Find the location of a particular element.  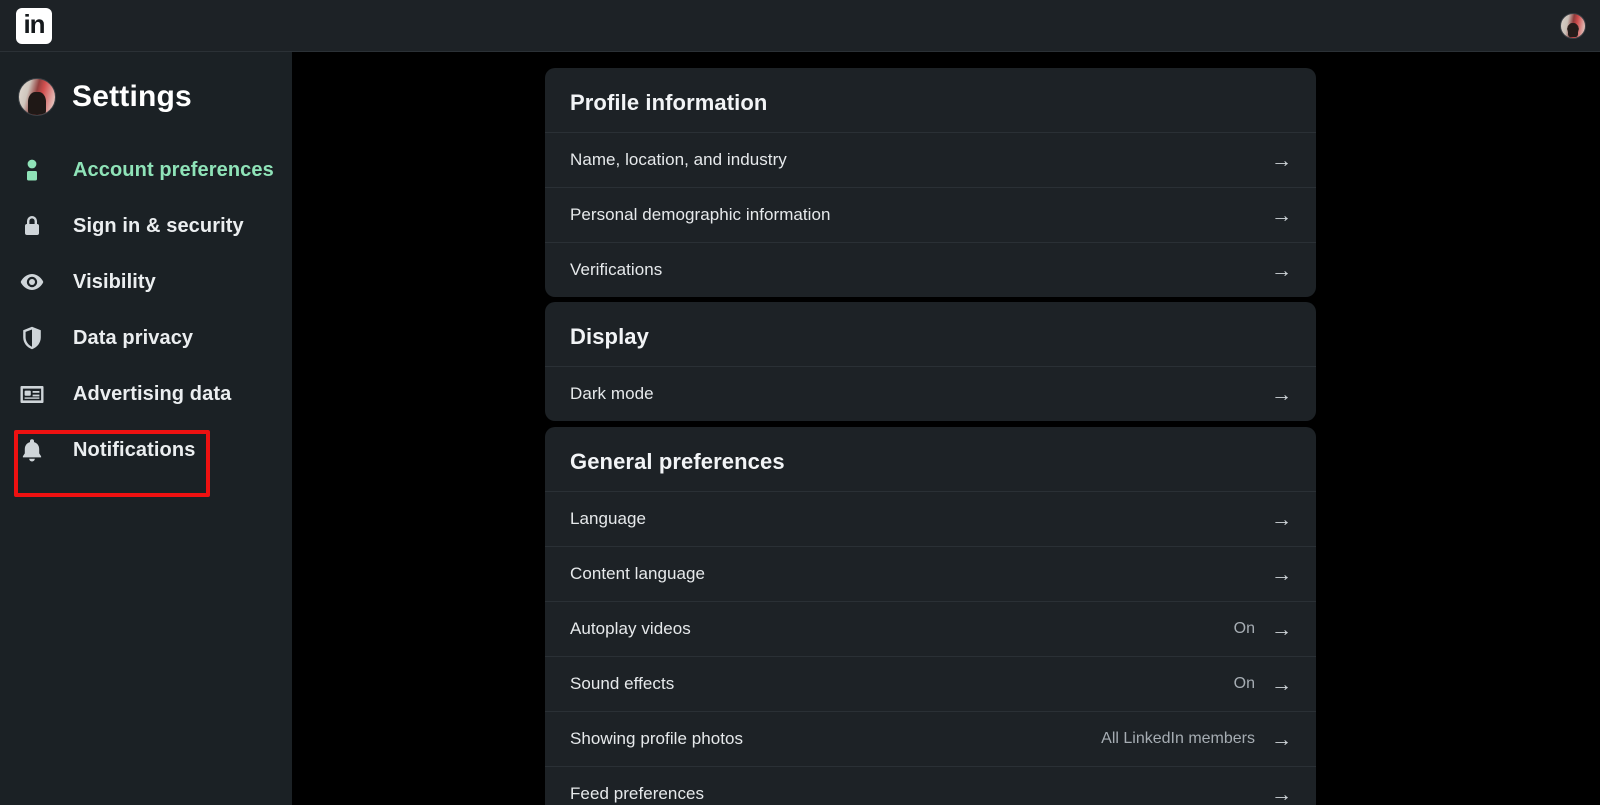

card-title: Profile information is located at coordinates (669, 102).